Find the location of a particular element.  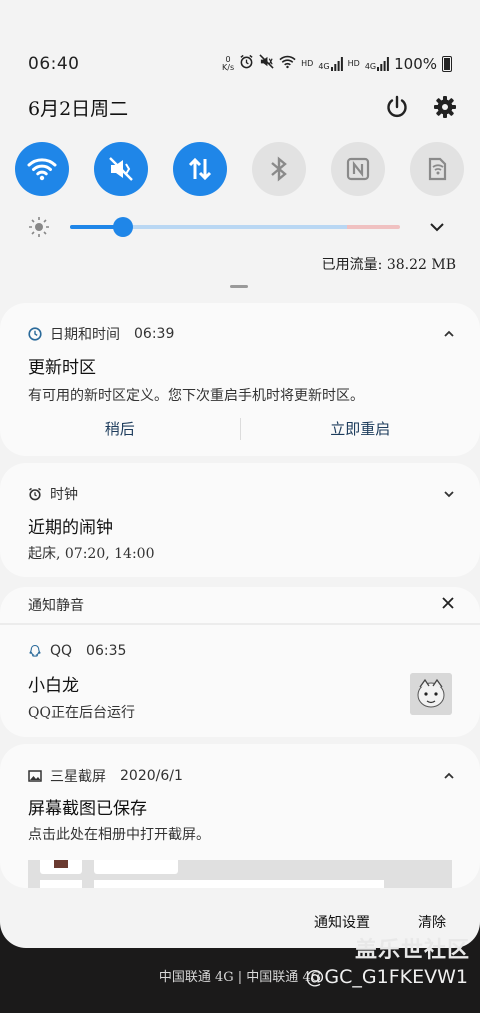

signal-label-2: 4G is located at coordinates (324, 66).